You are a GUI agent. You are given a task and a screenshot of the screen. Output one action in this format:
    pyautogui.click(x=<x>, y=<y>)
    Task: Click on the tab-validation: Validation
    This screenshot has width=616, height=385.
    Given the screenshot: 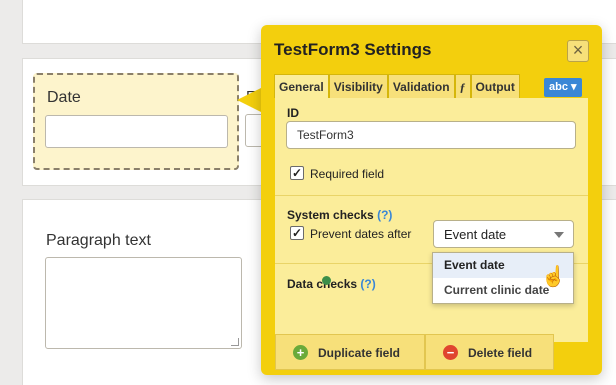 What is the action you would take?
    pyautogui.click(x=421, y=86)
    